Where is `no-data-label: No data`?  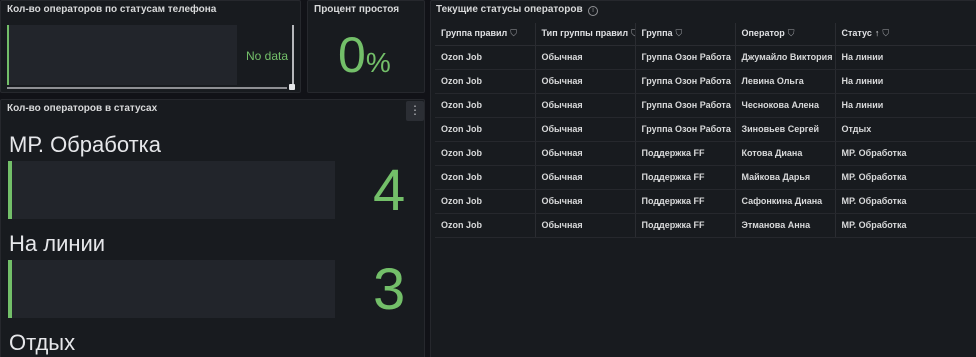 no-data-label: No data is located at coordinates (267, 56).